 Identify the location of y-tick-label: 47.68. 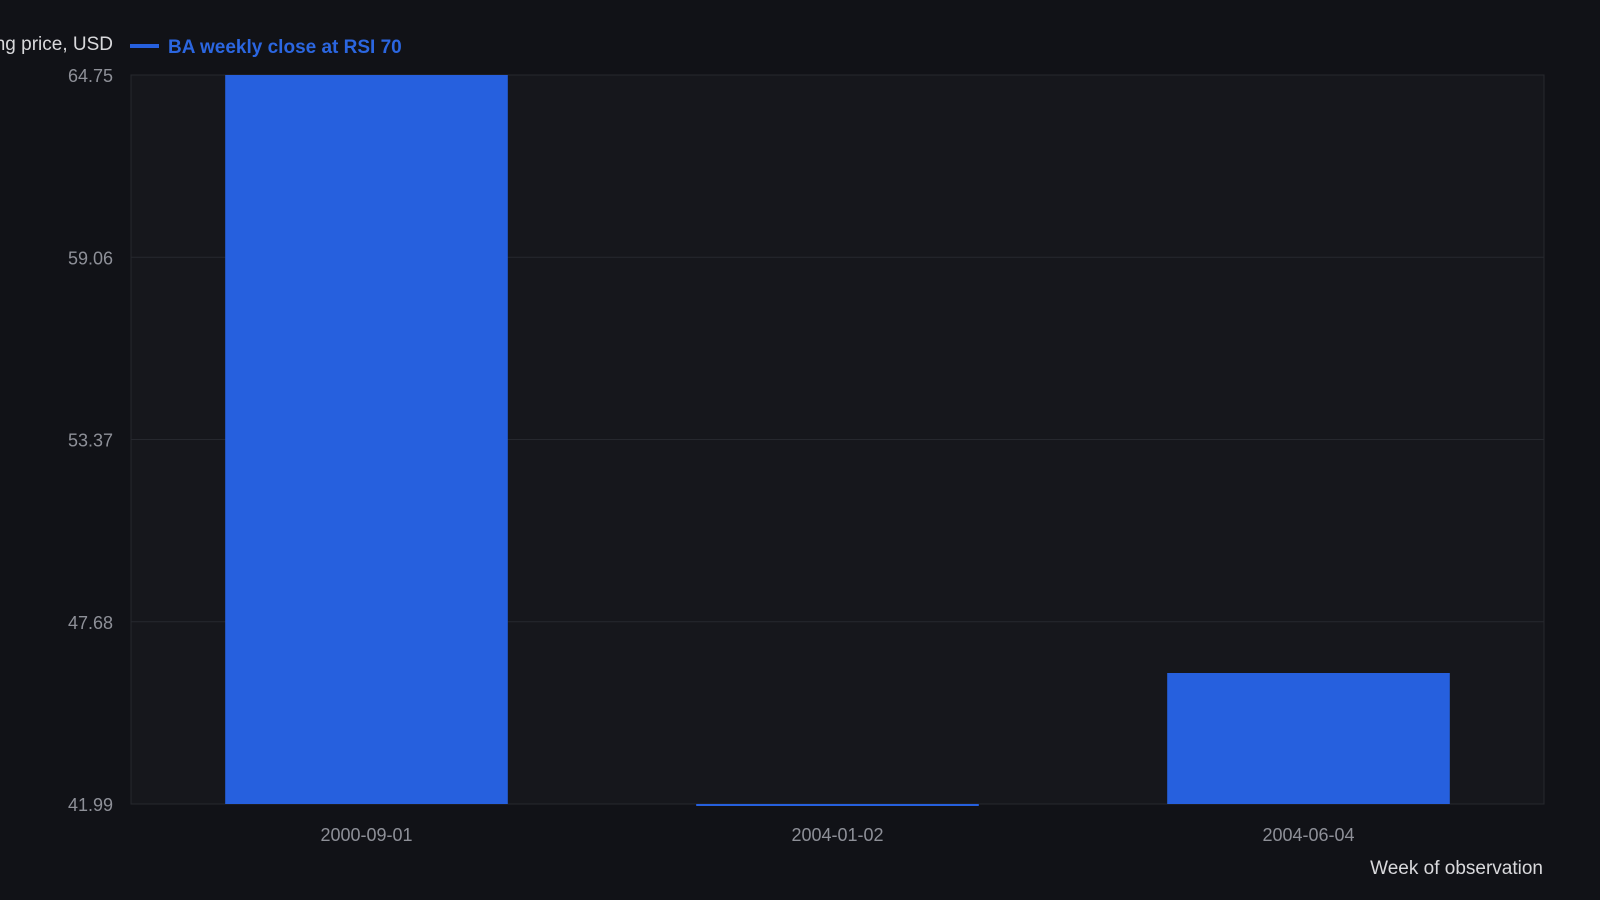
(90, 623).